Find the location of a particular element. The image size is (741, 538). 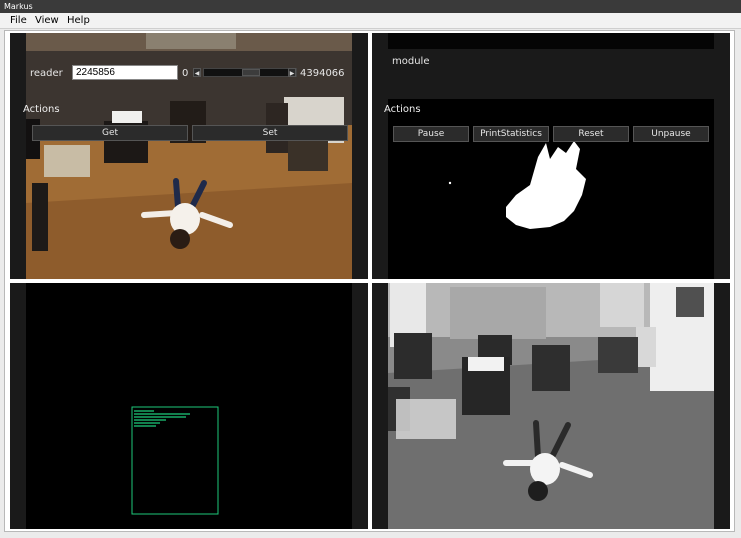

reset-button: Reset is located at coordinates (591, 134).